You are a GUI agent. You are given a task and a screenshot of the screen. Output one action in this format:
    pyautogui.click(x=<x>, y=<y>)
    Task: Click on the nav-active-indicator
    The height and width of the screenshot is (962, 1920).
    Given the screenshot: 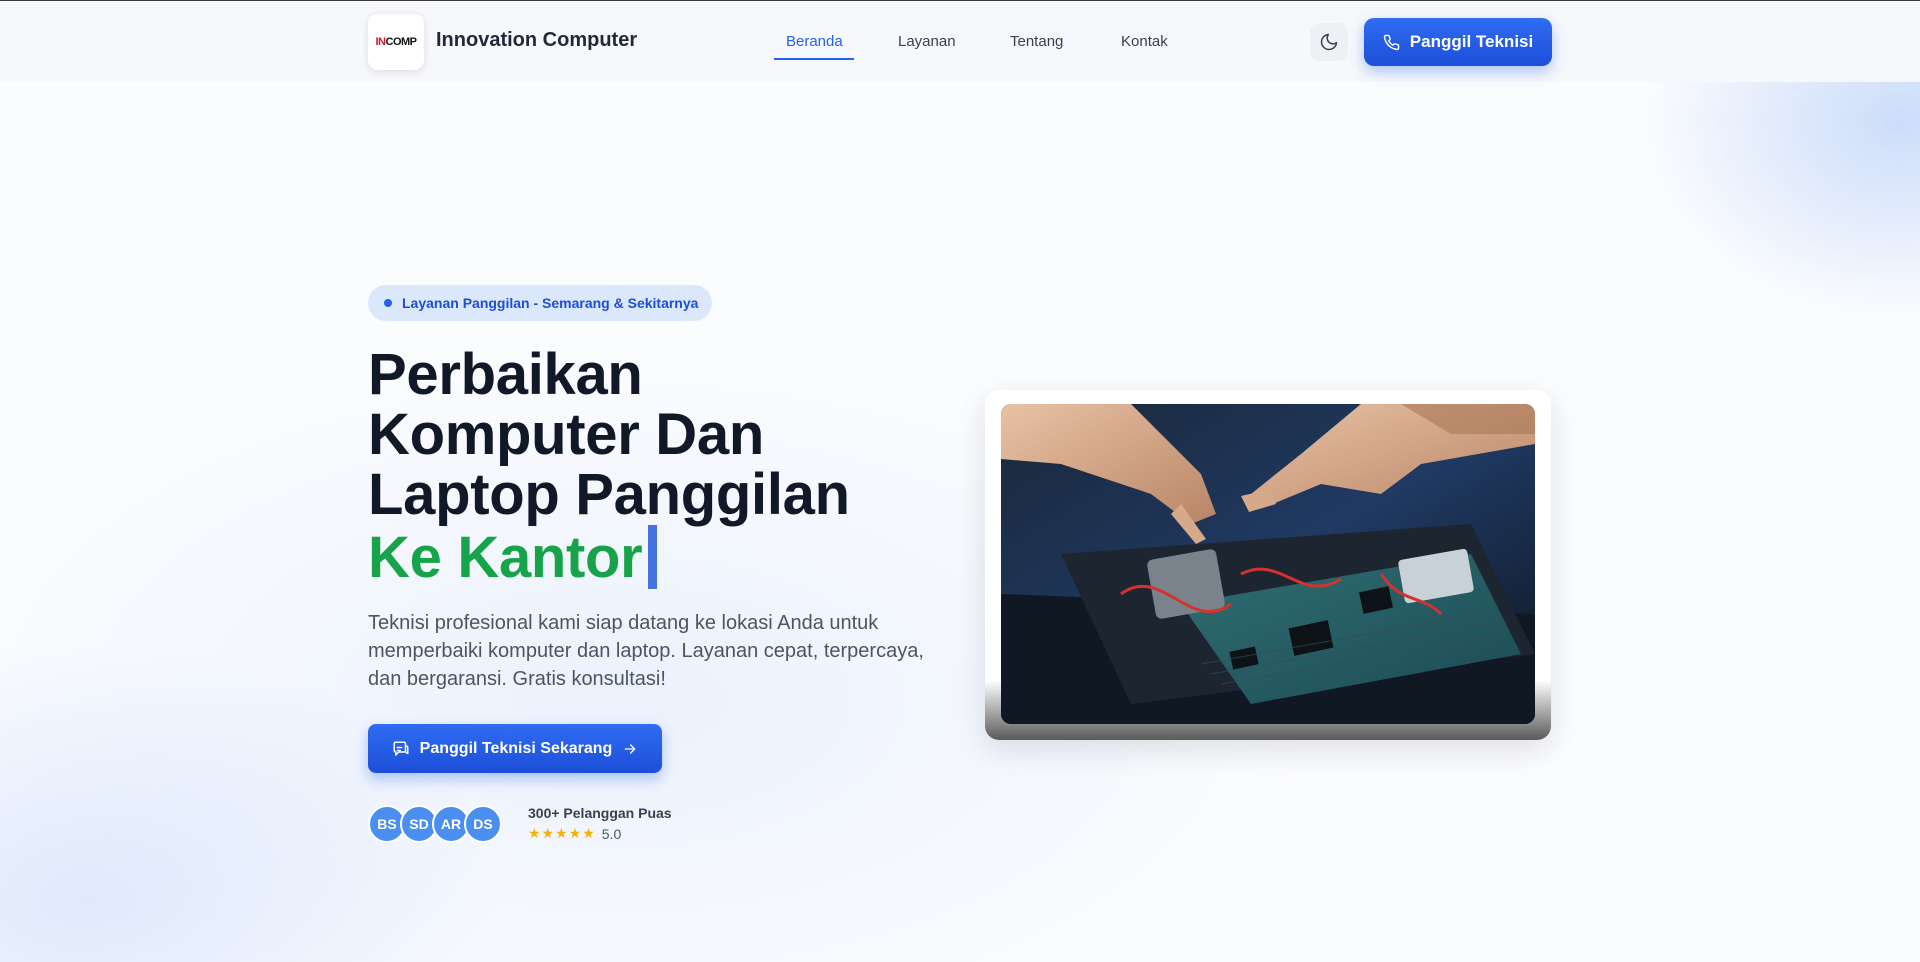 What is the action you would take?
    pyautogui.click(x=814, y=59)
    